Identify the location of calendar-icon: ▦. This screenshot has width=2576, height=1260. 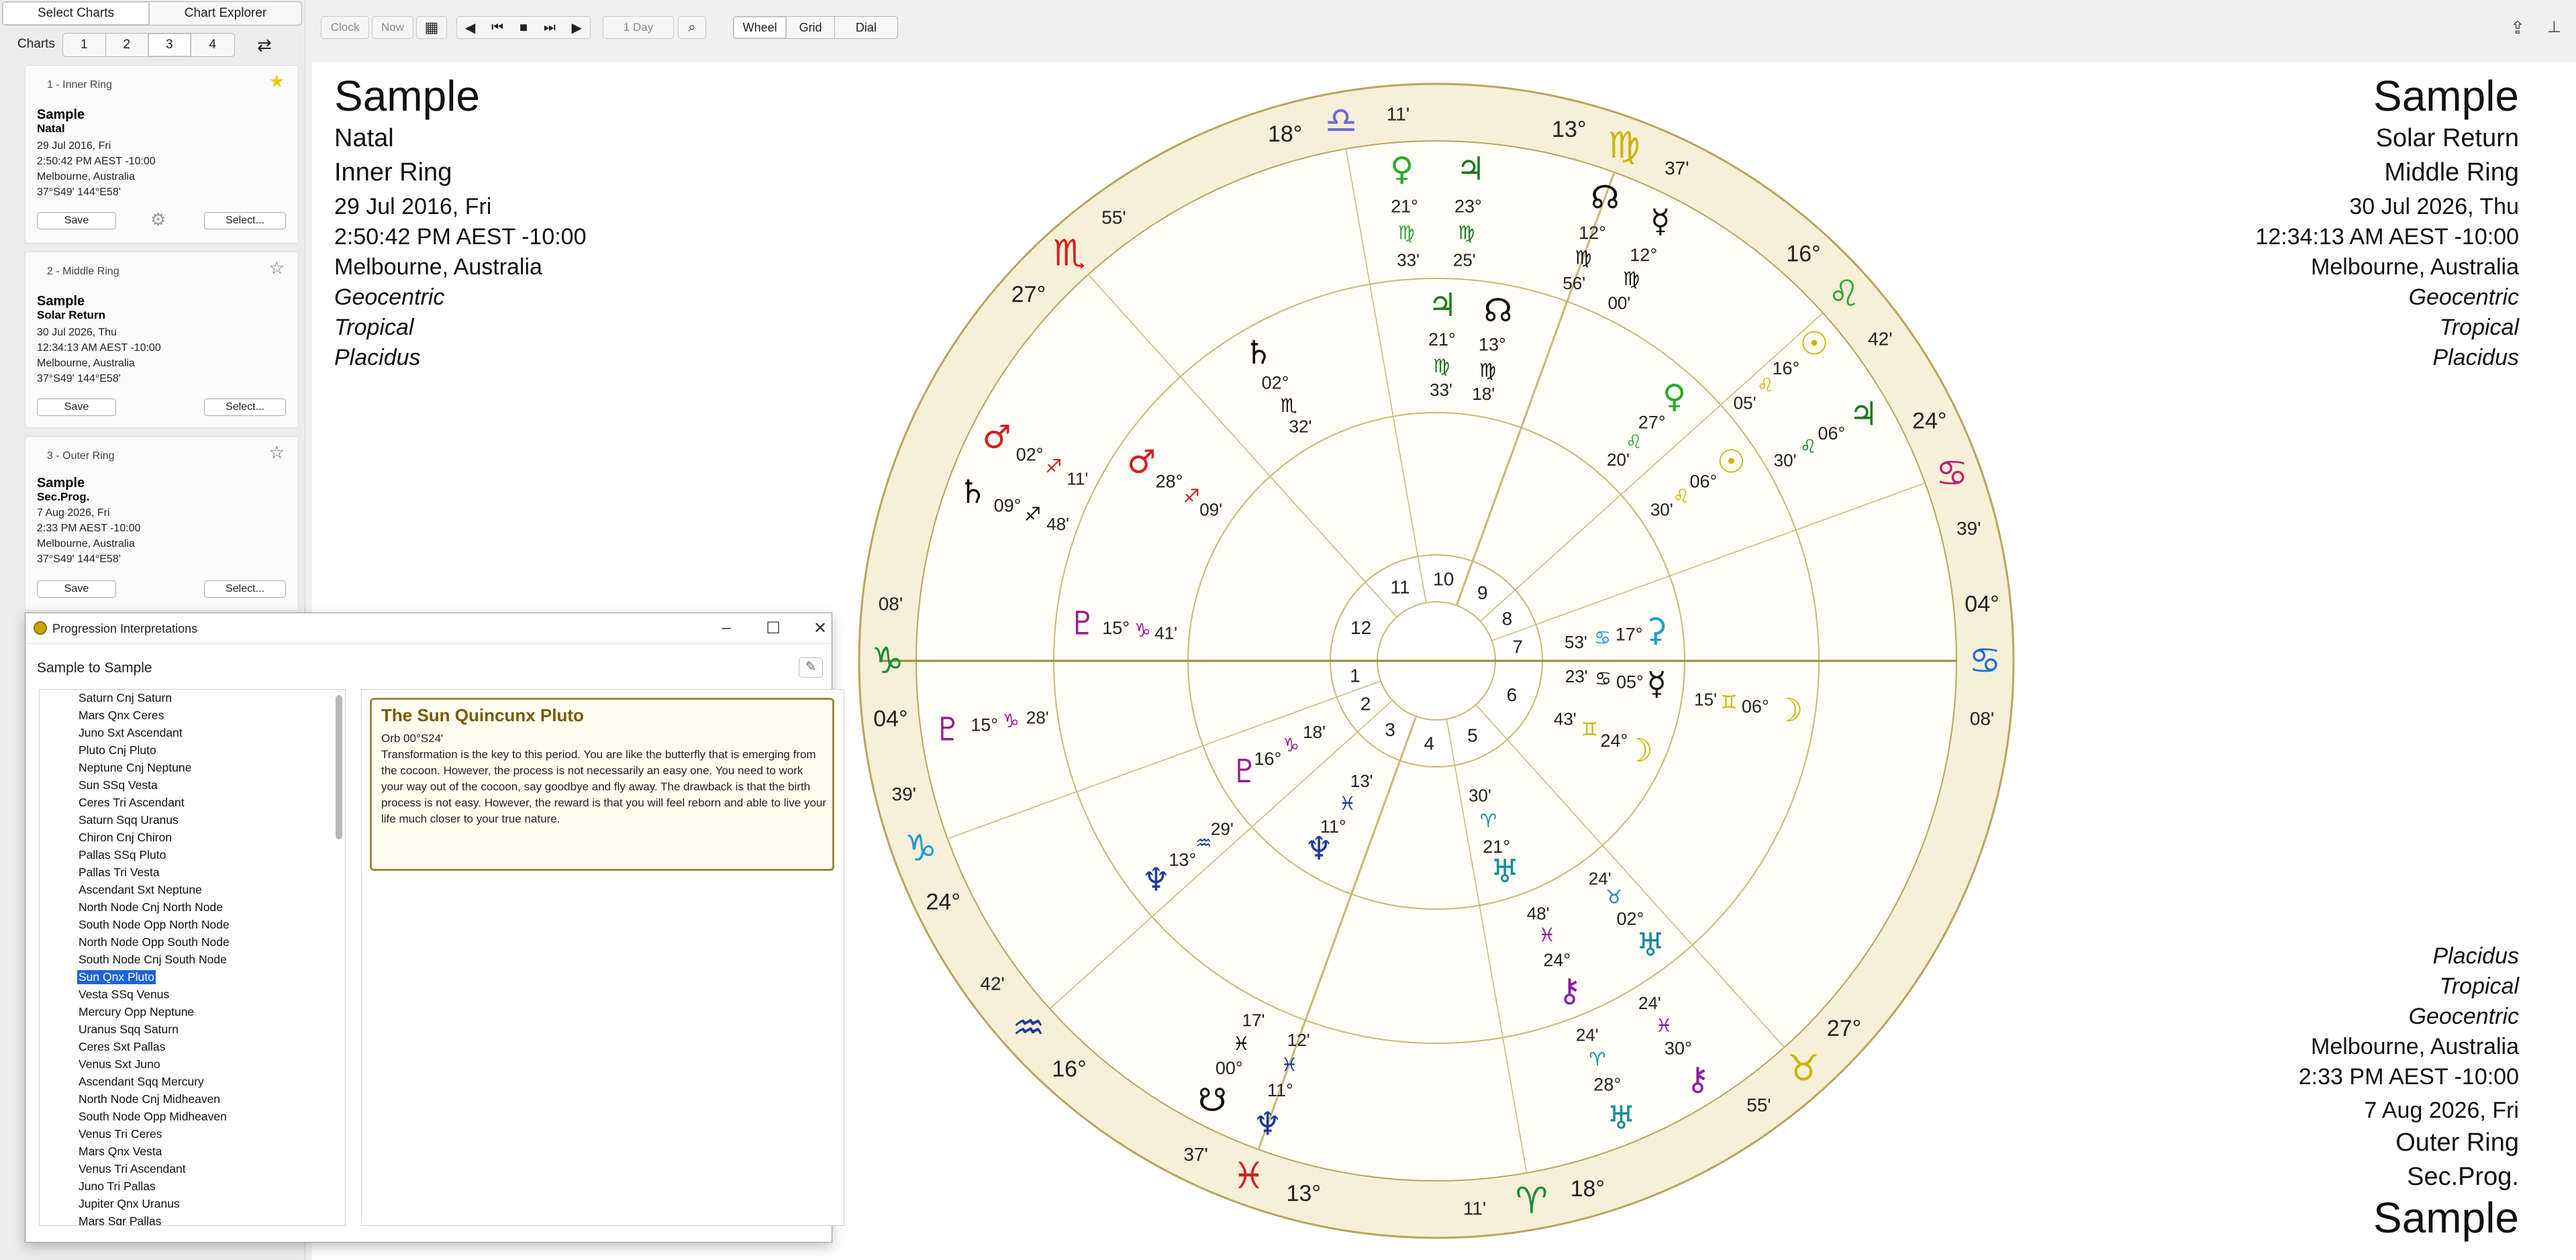
(431, 28).